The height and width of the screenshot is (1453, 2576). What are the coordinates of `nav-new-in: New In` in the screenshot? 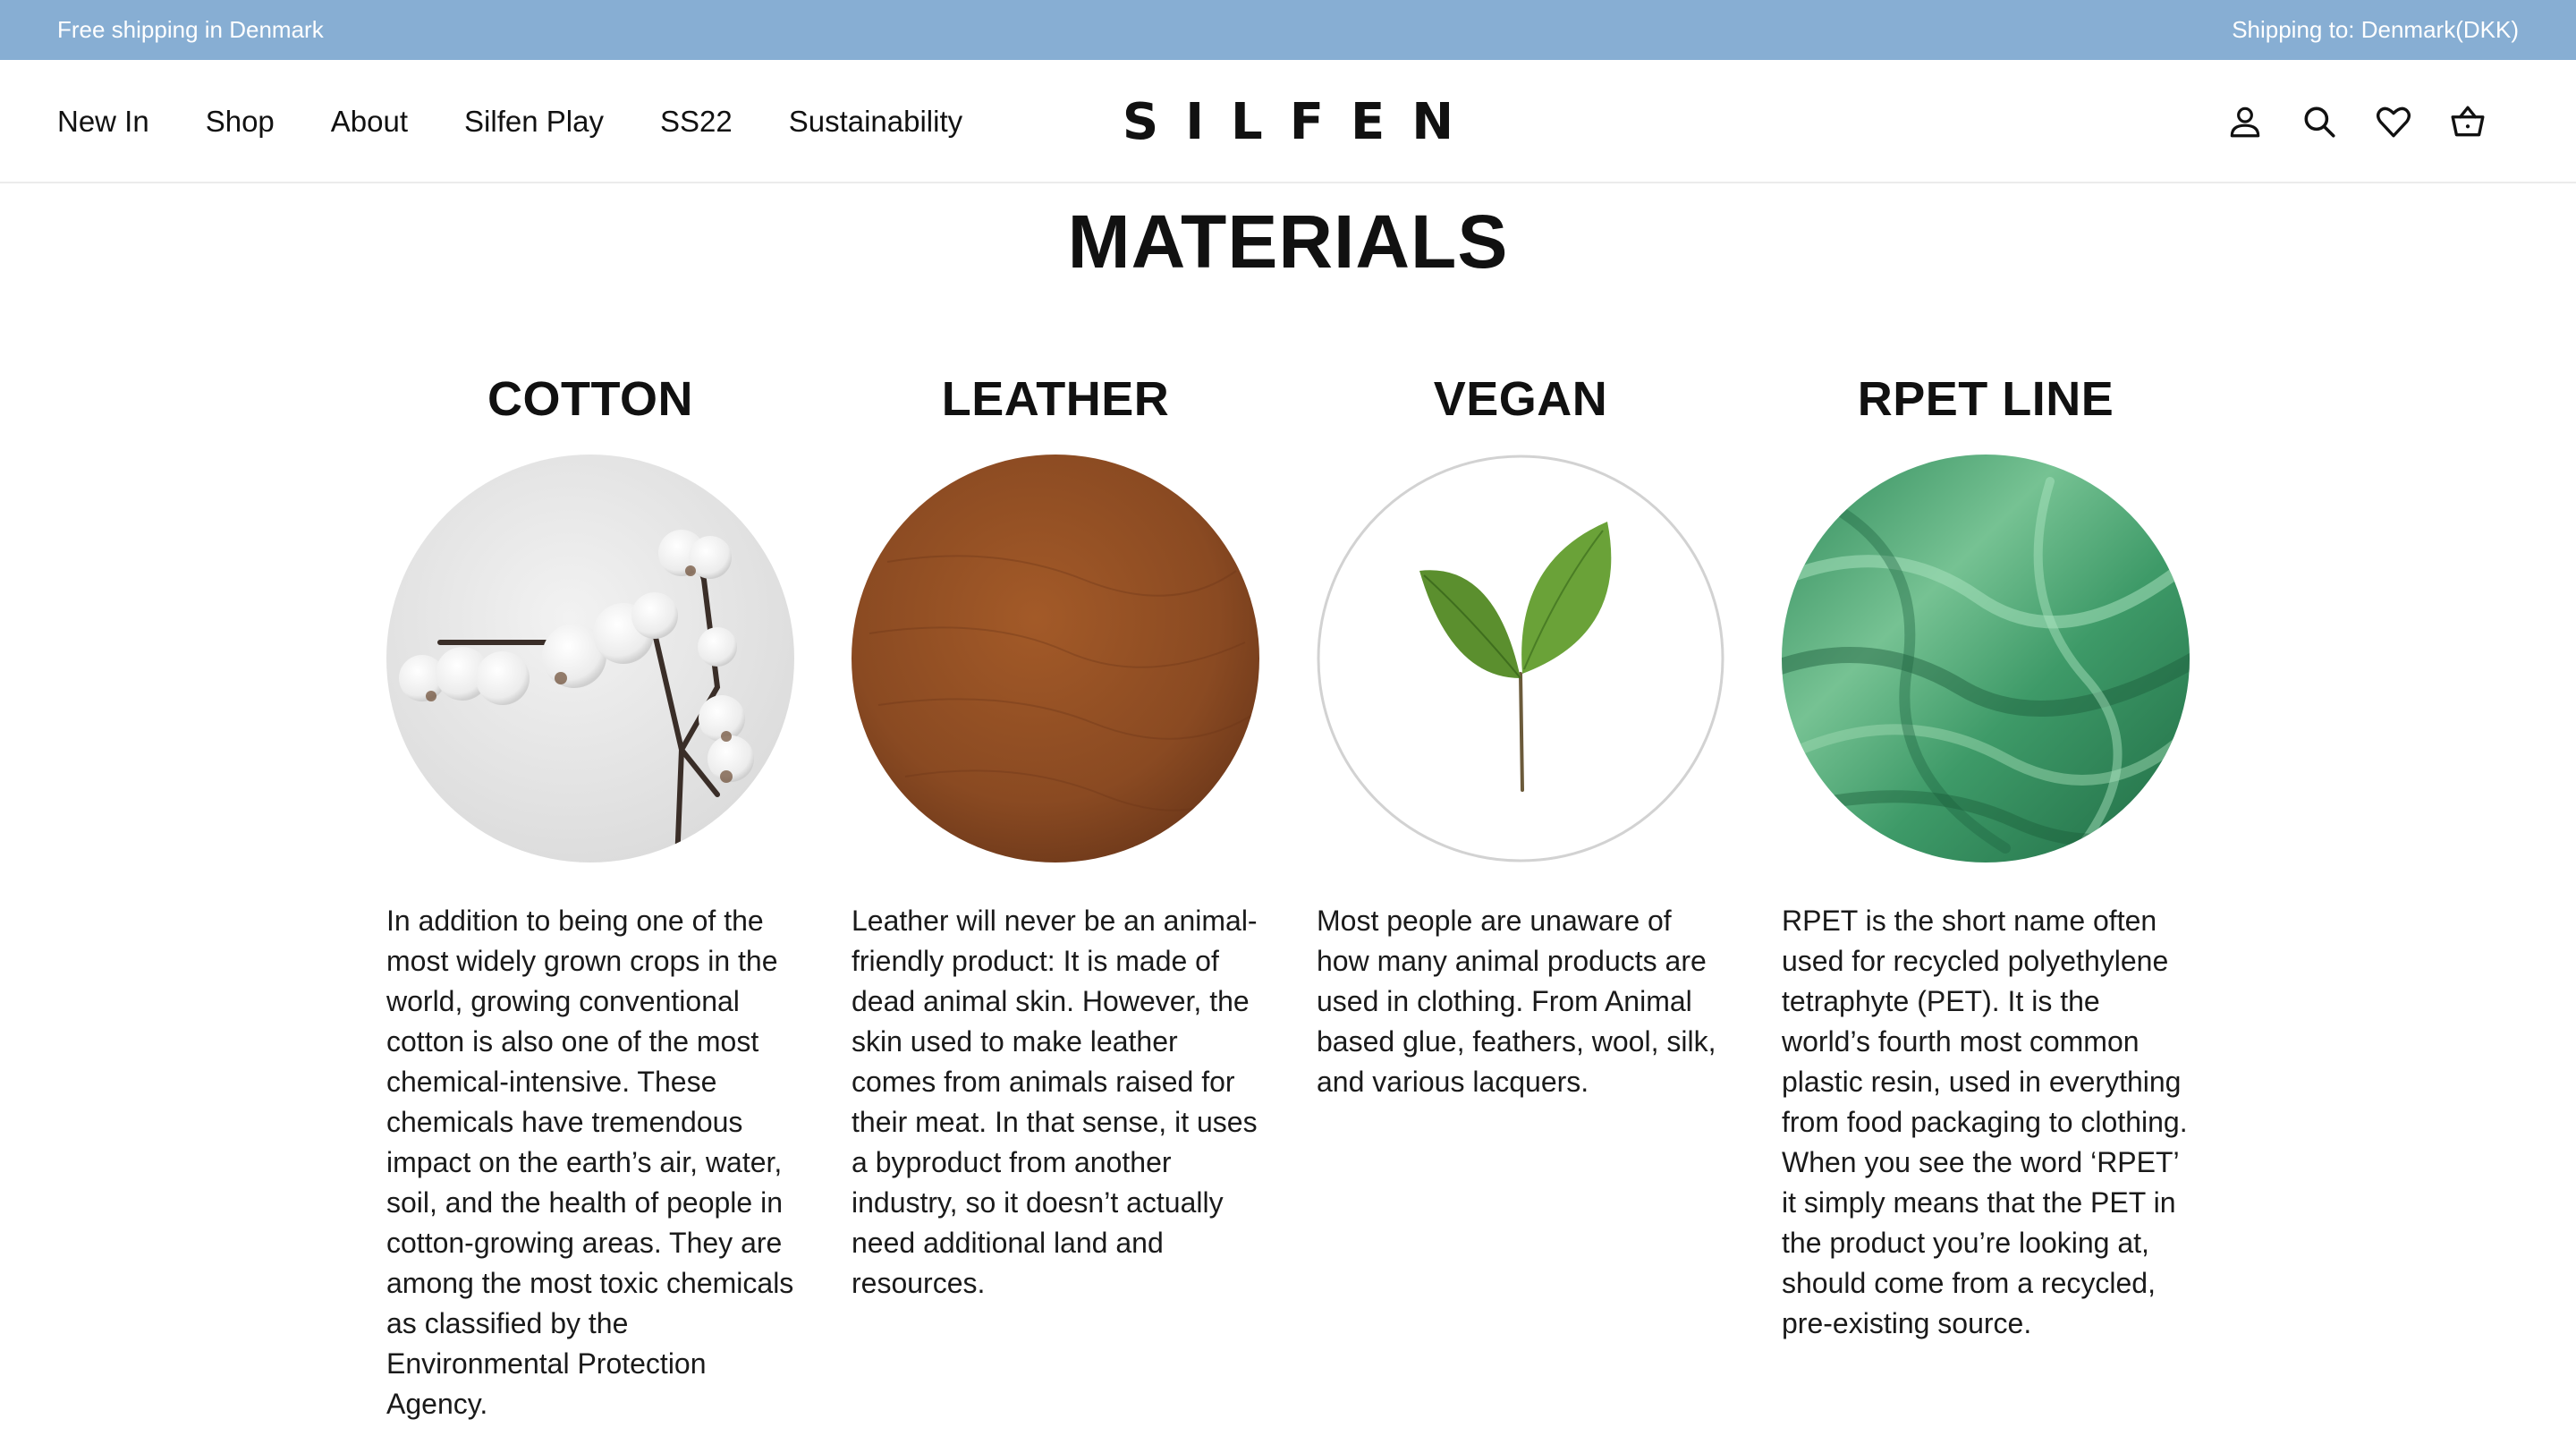 It's located at (103, 122).